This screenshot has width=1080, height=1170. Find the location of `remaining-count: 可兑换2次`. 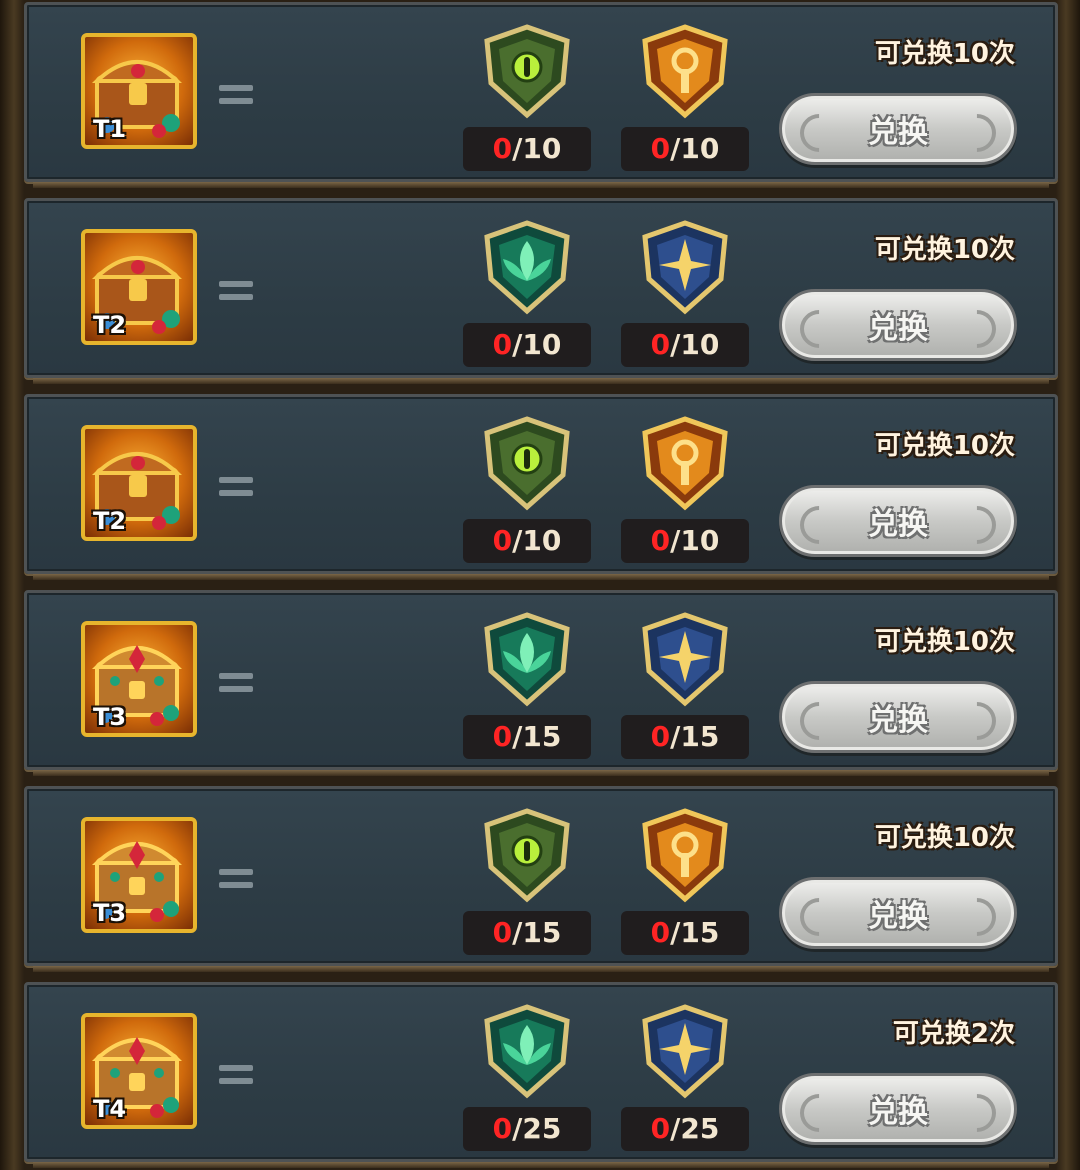

remaining-count: 可兑换2次 is located at coordinates (953, 1034).